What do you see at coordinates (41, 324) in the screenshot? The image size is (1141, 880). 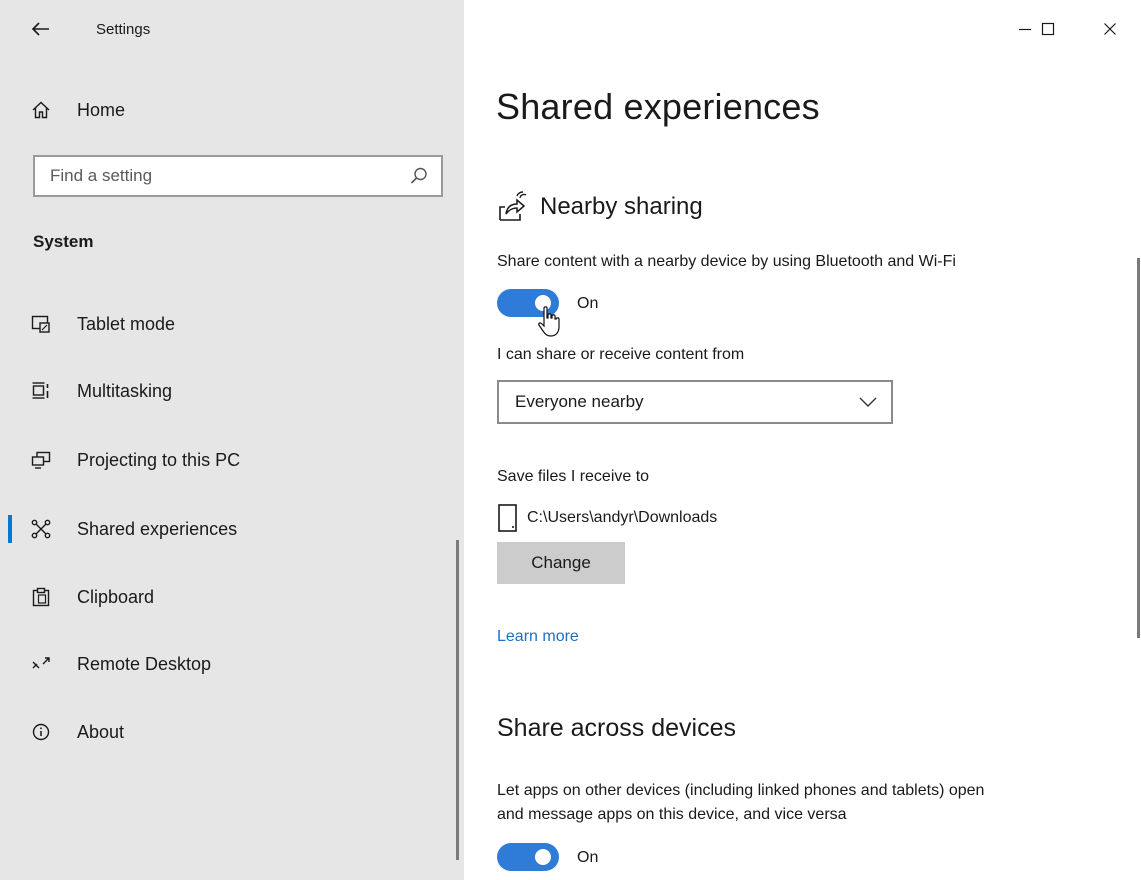 I see `tablet-mode-icon` at bounding box center [41, 324].